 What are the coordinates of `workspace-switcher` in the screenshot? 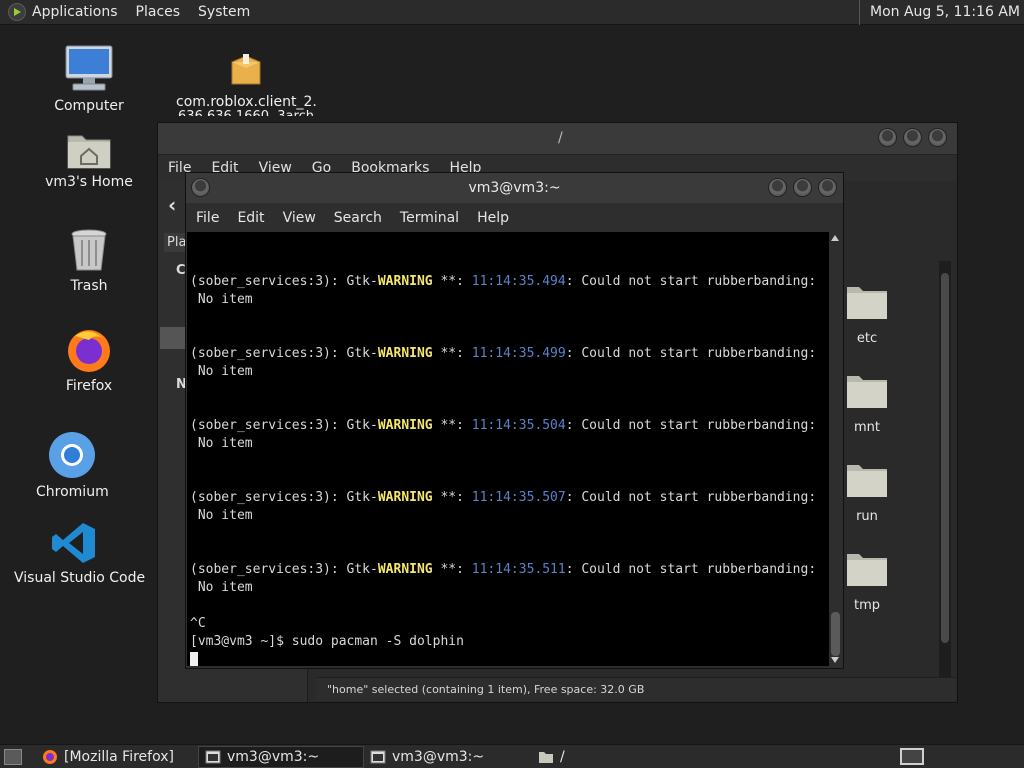 It's located at (912, 756).